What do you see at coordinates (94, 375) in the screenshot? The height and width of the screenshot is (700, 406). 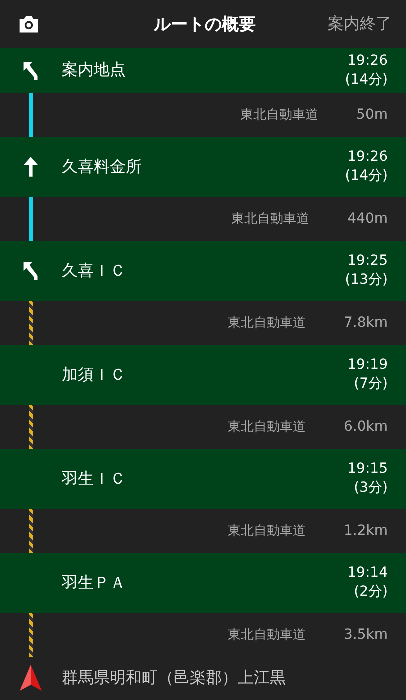 I see `waypoint-name: 加須ＩＣ` at bounding box center [94, 375].